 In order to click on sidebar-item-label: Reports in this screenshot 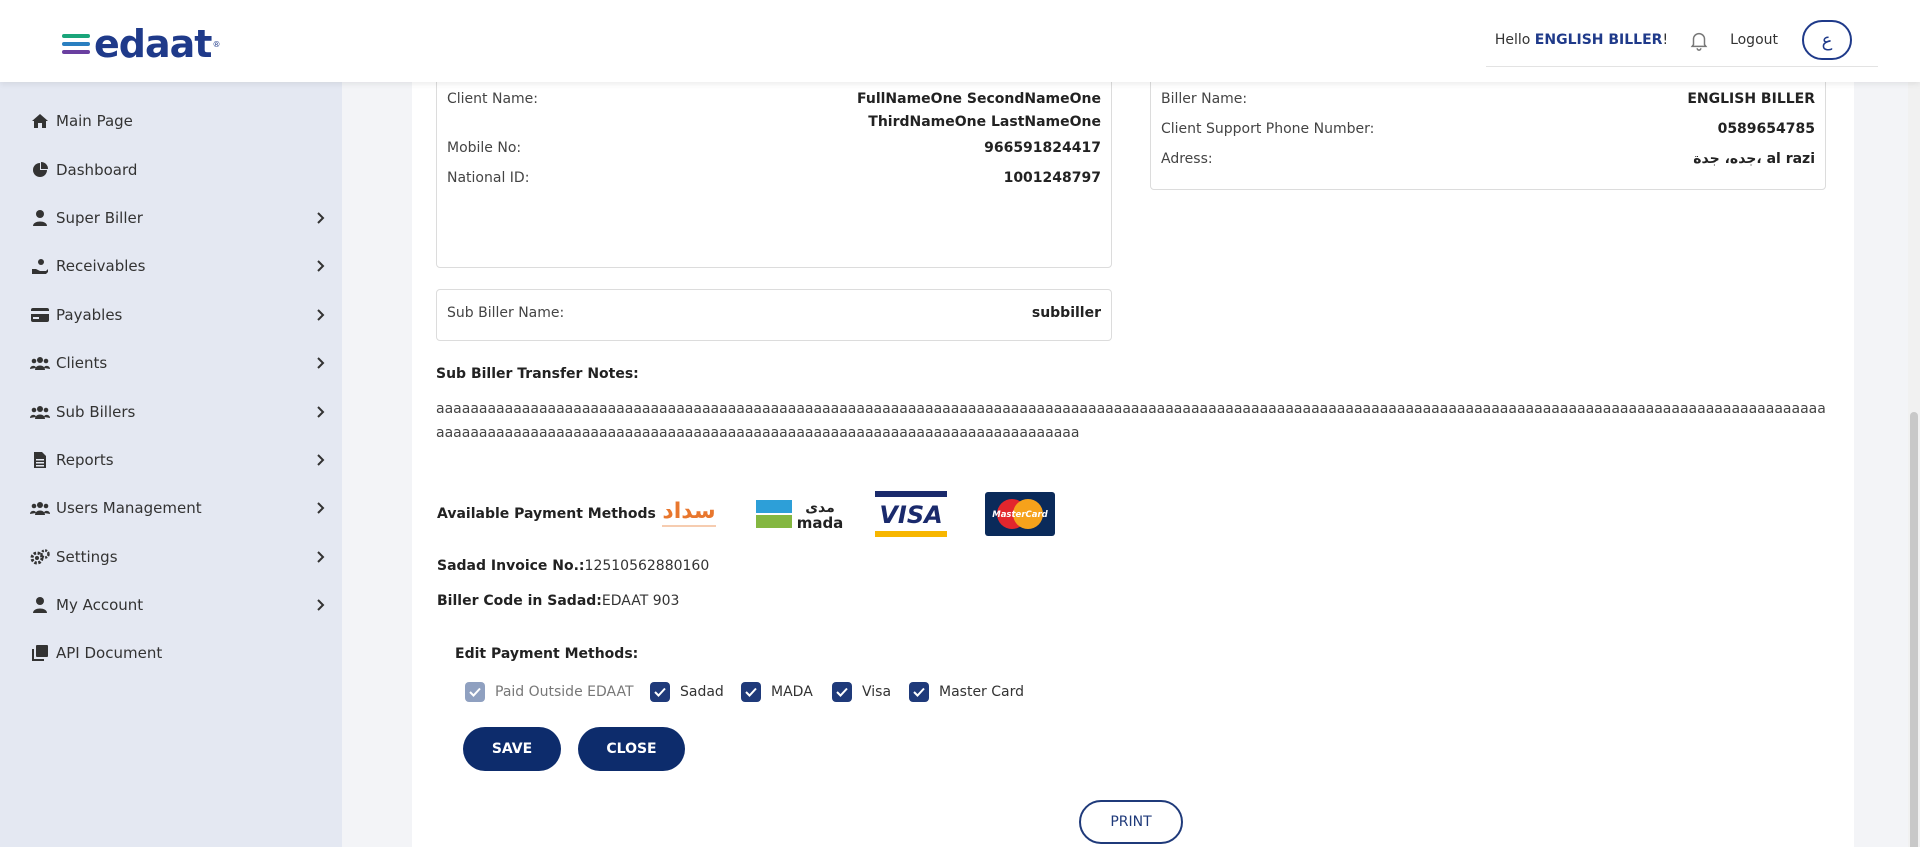, I will do `click(85, 460)`.